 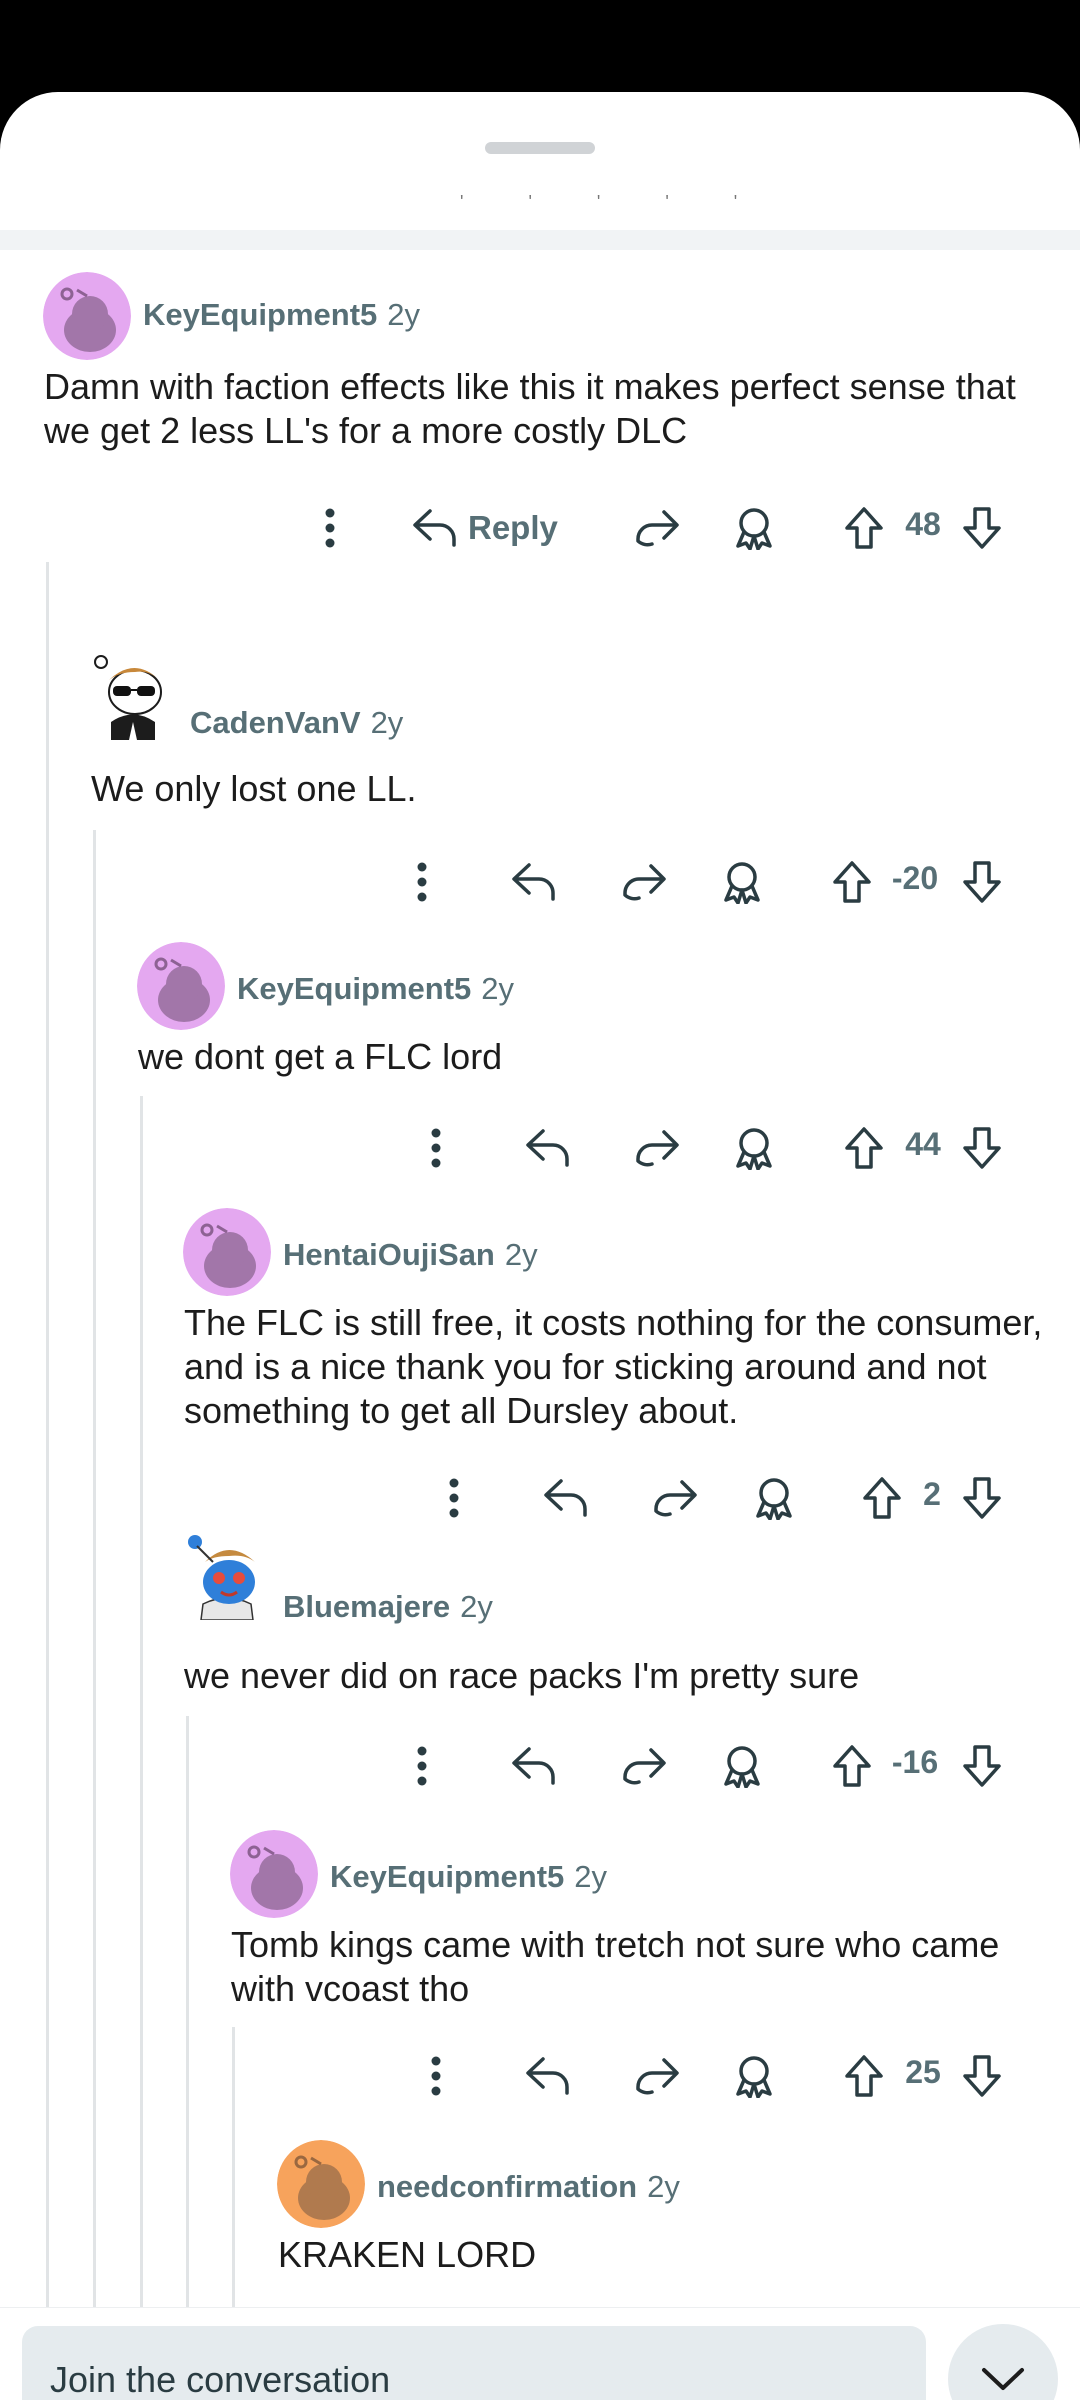 I want to click on reply-label: Reply, so click(x=513, y=527).